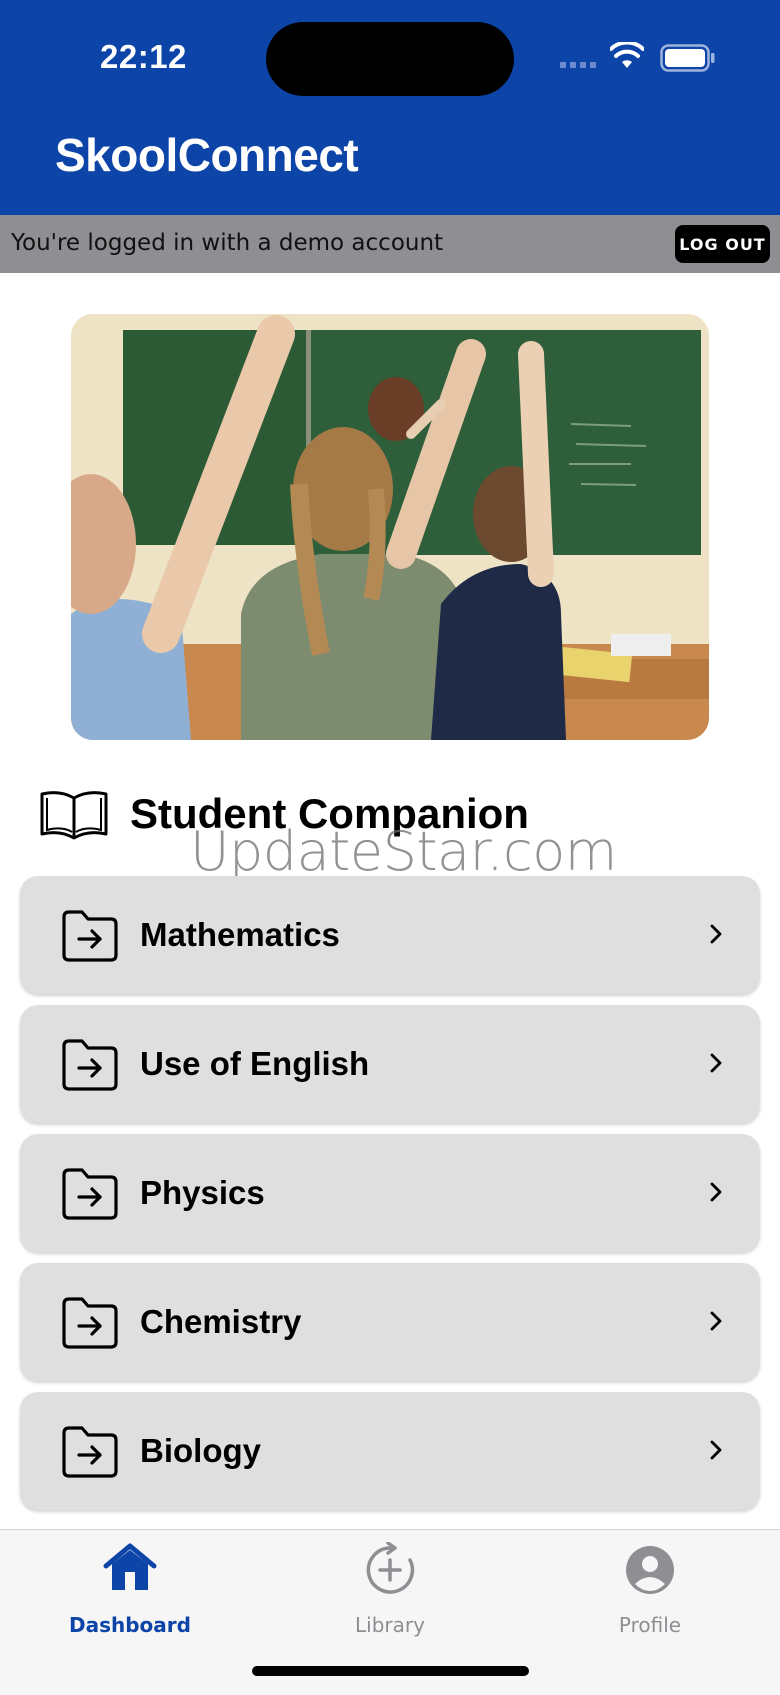  What do you see at coordinates (390, 1568) in the screenshot?
I see `add-circle-icon` at bounding box center [390, 1568].